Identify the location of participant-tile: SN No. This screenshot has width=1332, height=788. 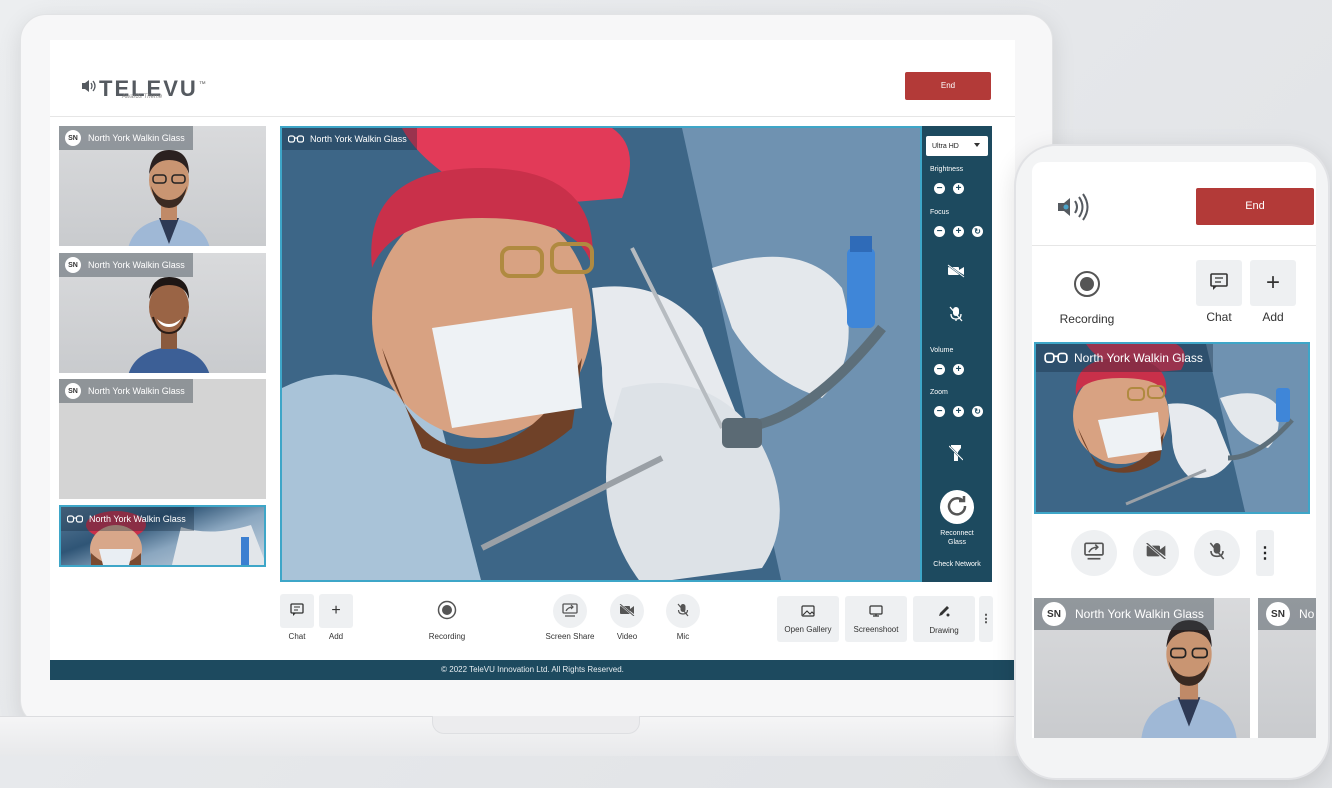
(1287, 668).